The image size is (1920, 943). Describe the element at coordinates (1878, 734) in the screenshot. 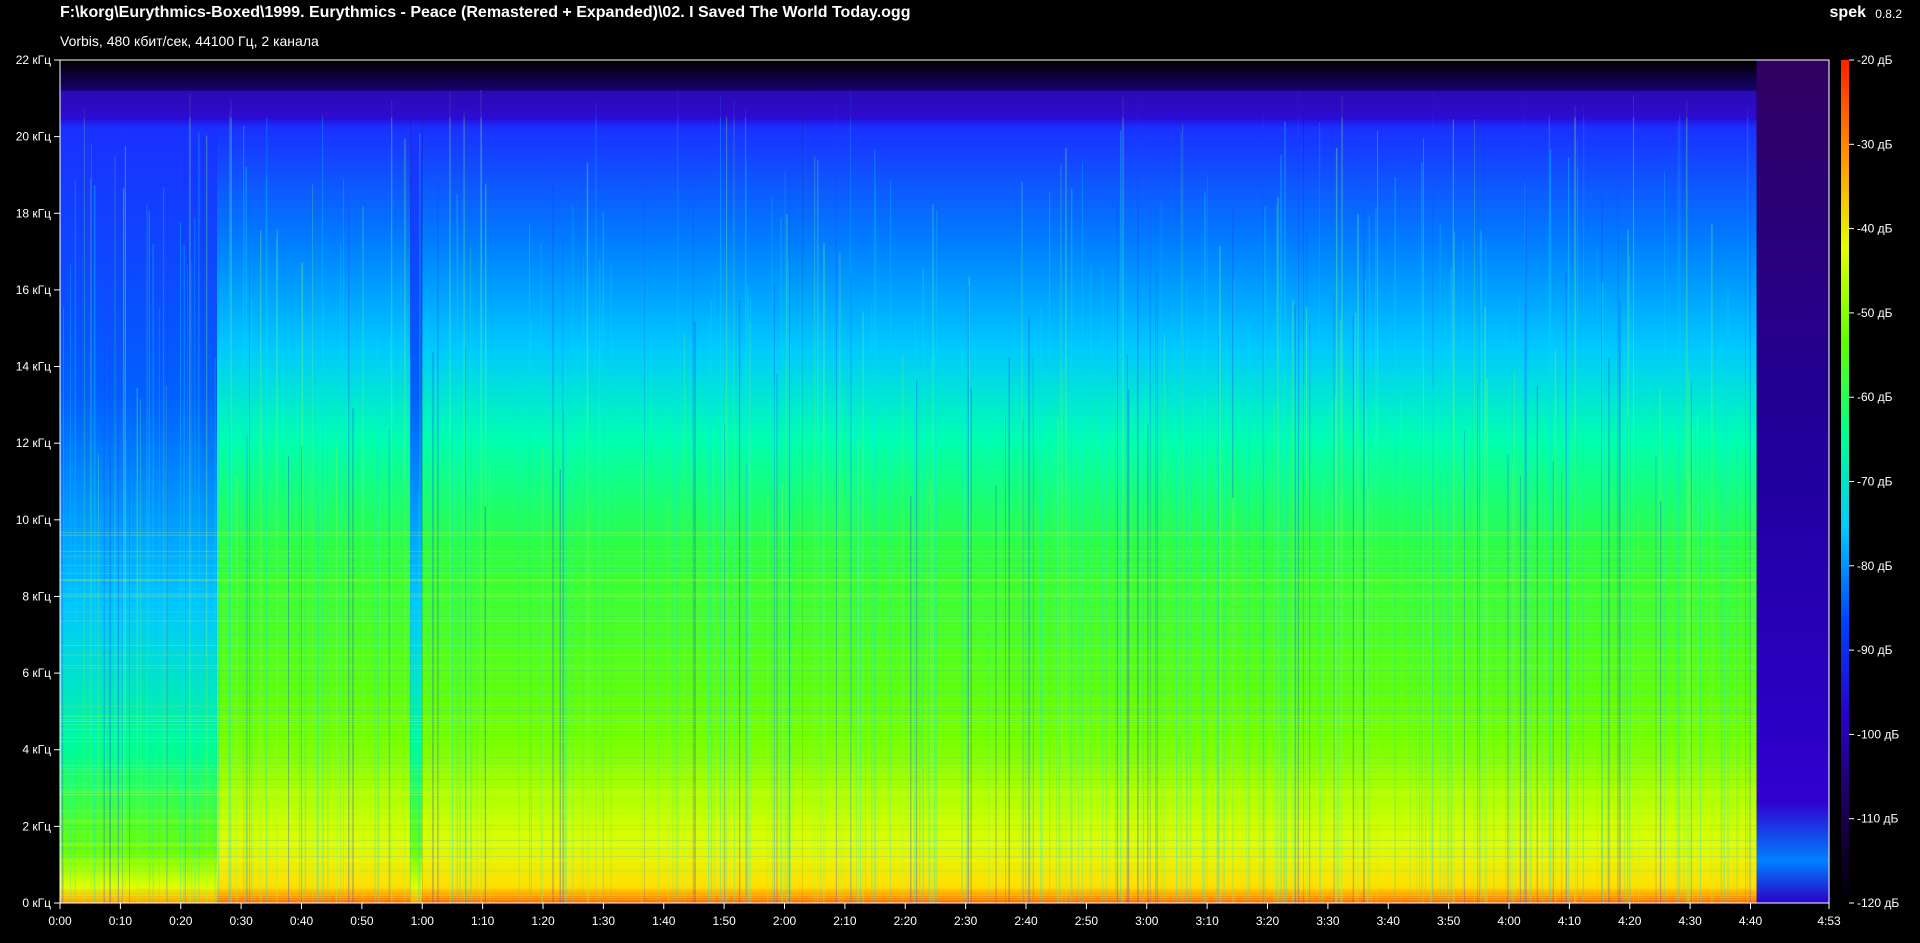

I see `colorbar-tick-label: -100 дБ` at that location.